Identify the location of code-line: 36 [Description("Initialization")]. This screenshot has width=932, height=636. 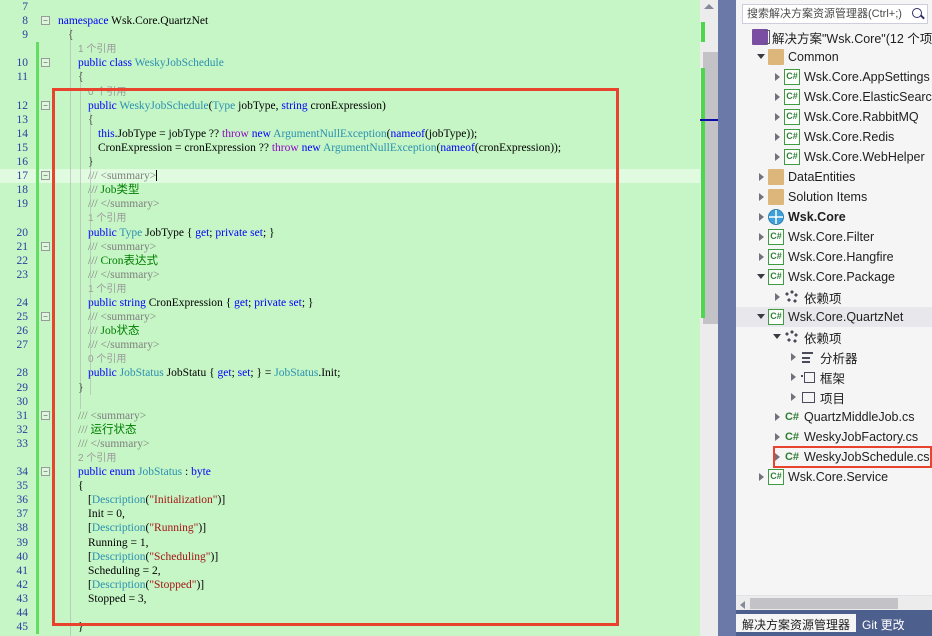
(353, 500).